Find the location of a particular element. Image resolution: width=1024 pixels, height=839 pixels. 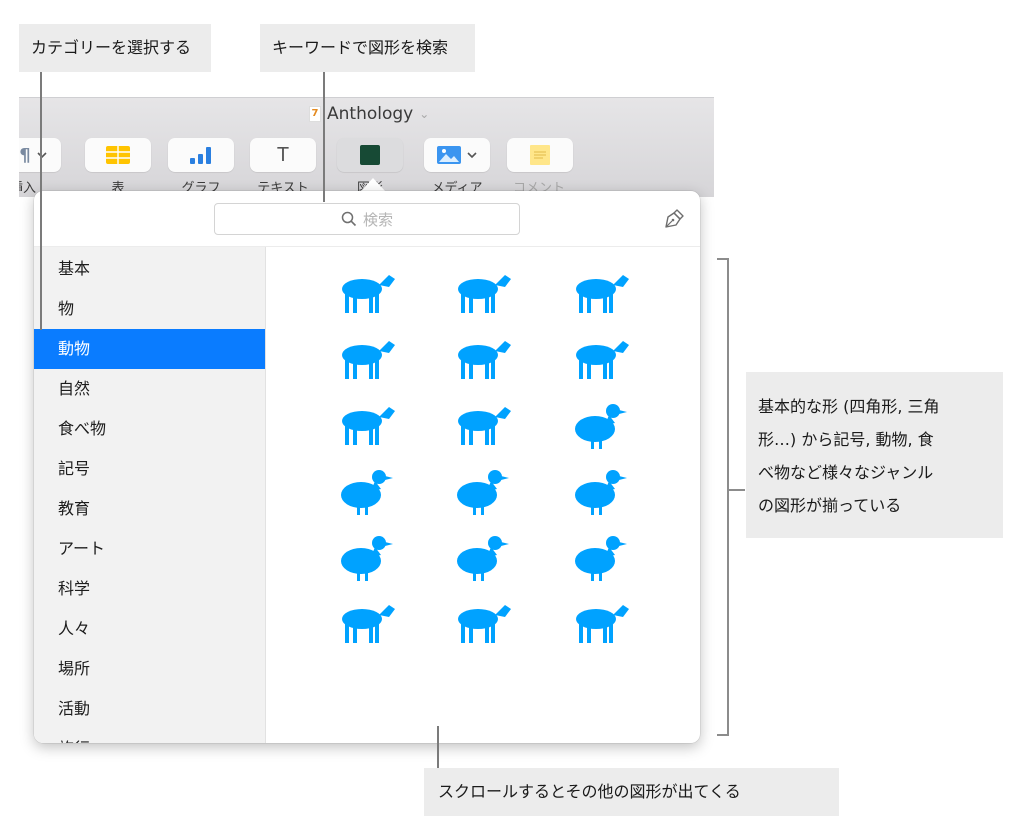

goose-shape is located at coordinates (364, 555).